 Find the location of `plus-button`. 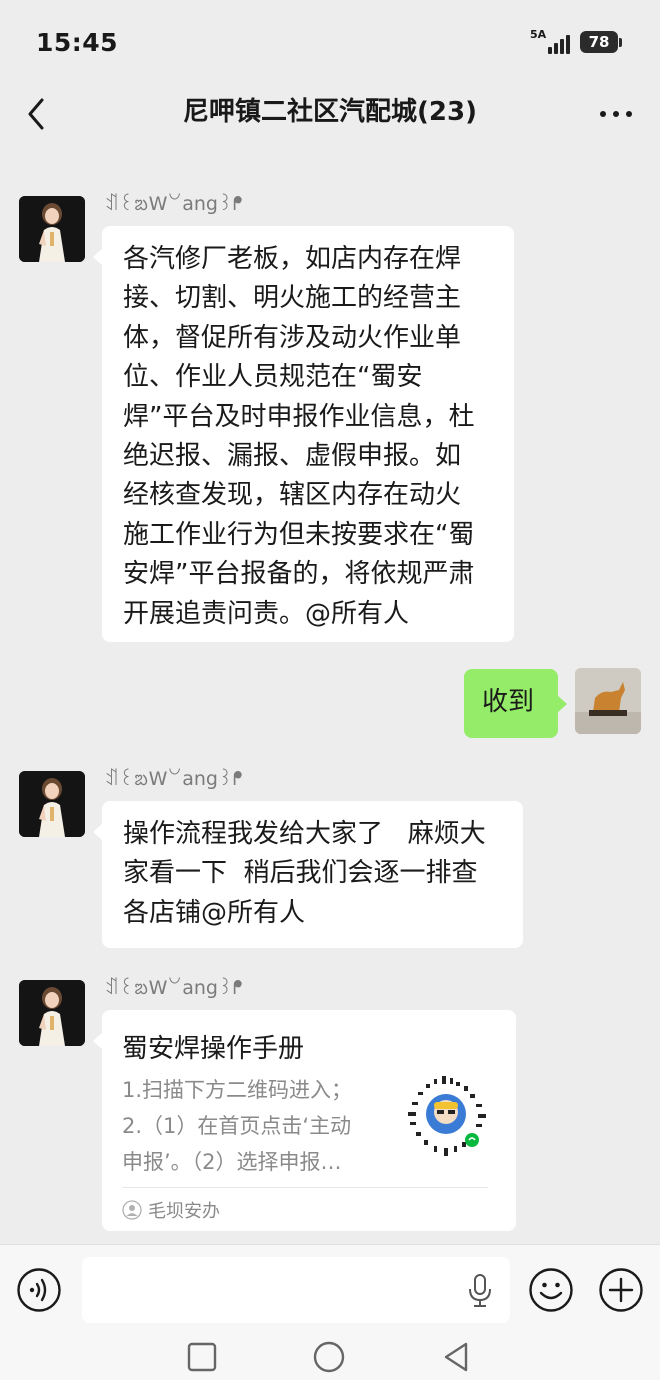

plus-button is located at coordinates (621, 1290).